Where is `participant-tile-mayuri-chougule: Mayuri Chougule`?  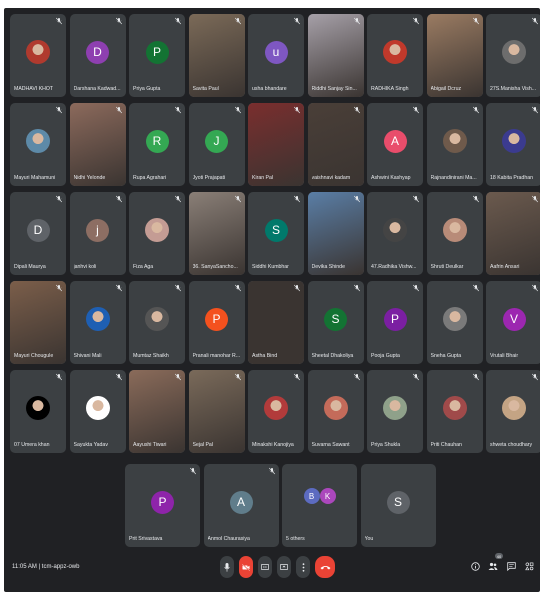
participant-tile-mayuri-chougule: Mayuri Chougule is located at coordinates (38, 322).